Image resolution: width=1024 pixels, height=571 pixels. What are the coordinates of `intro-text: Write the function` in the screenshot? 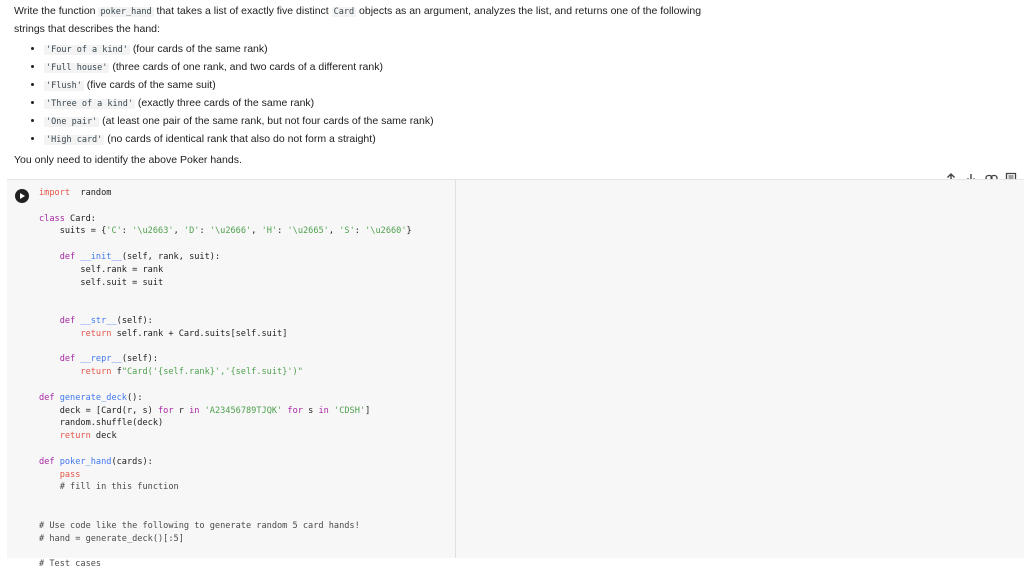 It's located at (56, 11).